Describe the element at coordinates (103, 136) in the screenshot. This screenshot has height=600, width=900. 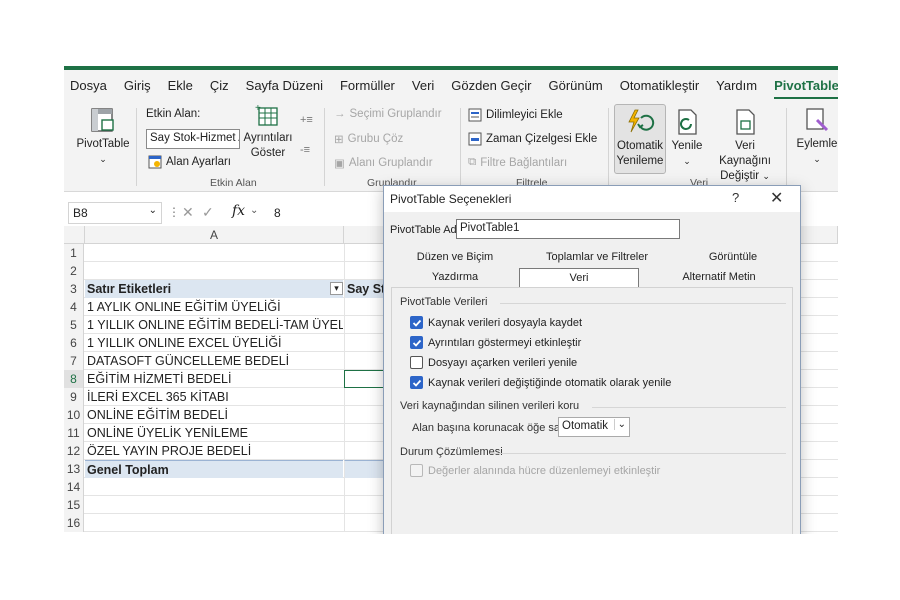
I see `pivottable-button: PivotTable ⌄` at that location.